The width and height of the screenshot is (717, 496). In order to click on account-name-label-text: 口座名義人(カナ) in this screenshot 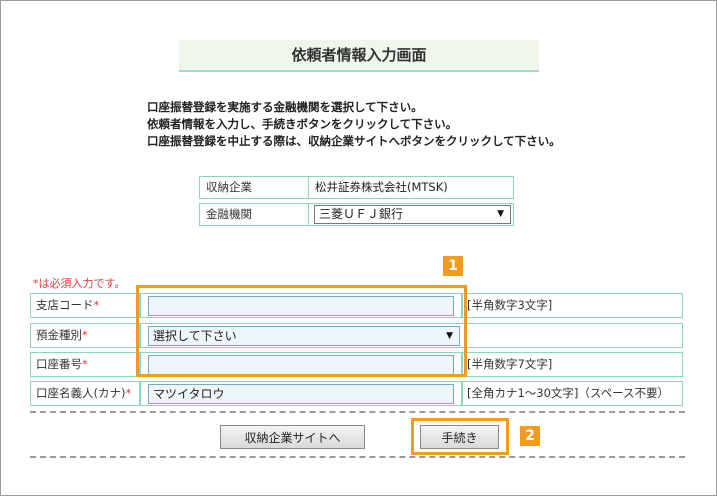, I will do `click(81, 393)`.